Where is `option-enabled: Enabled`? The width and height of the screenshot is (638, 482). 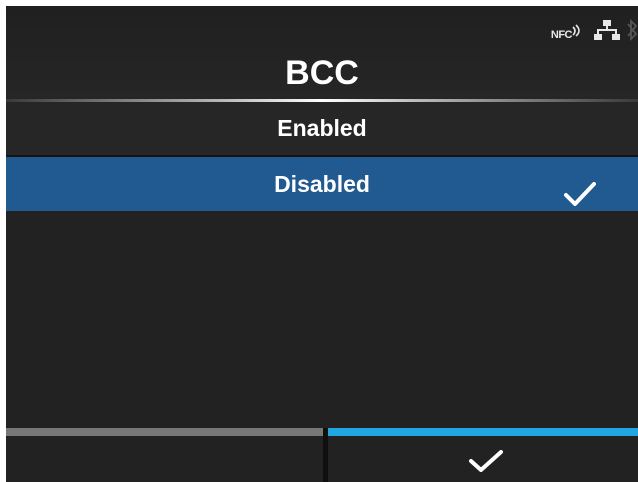 option-enabled: Enabled is located at coordinates (322, 129).